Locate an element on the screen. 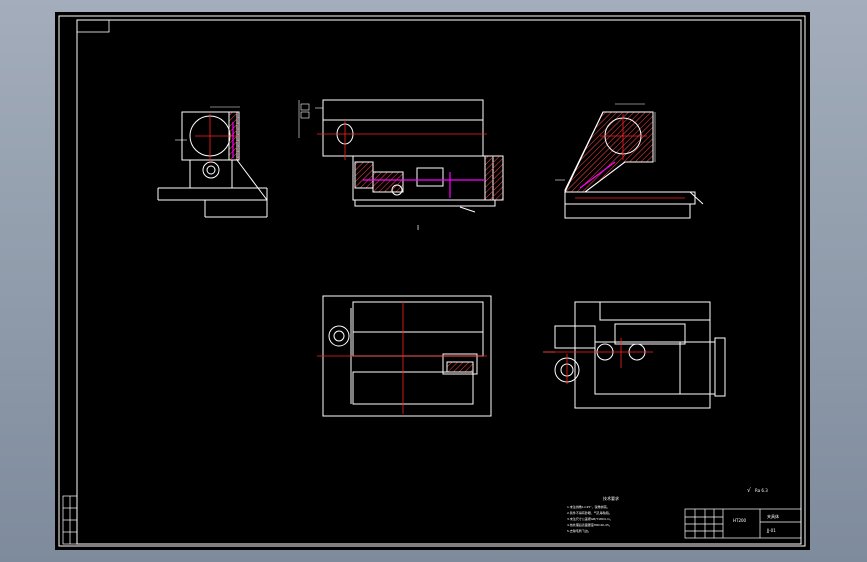  note-3: 3.未注尺寸公差按GB/T1804-m。 is located at coordinates (590, 518).